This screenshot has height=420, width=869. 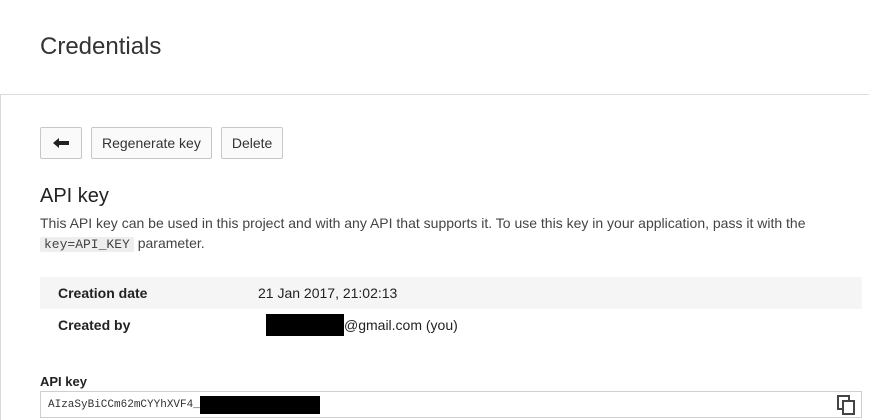 What do you see at coordinates (74, 196) in the screenshot?
I see `section-title: API key` at bounding box center [74, 196].